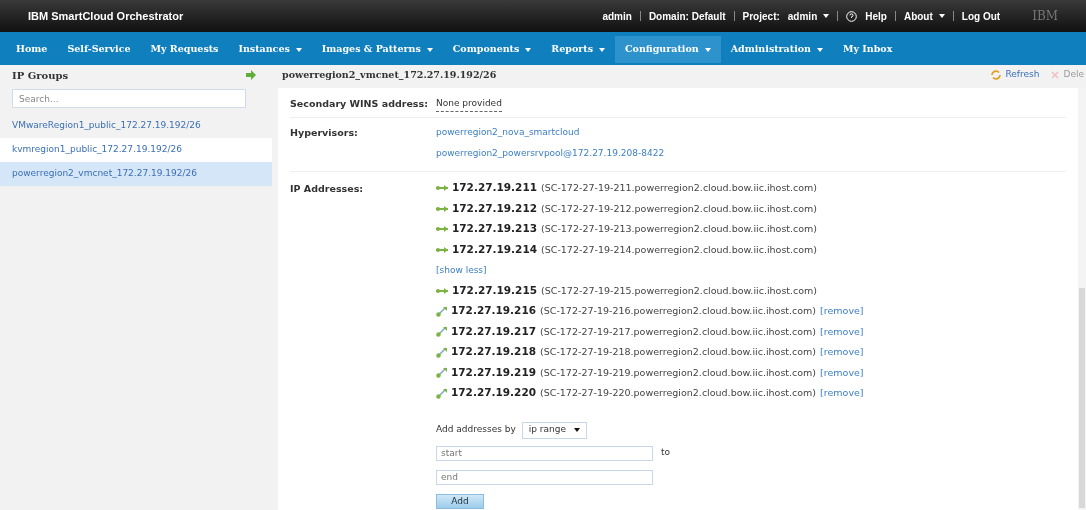 This screenshot has height=510, width=1086. Describe the element at coordinates (40, 75) in the screenshot. I see `panel-title: IP Groups` at that location.